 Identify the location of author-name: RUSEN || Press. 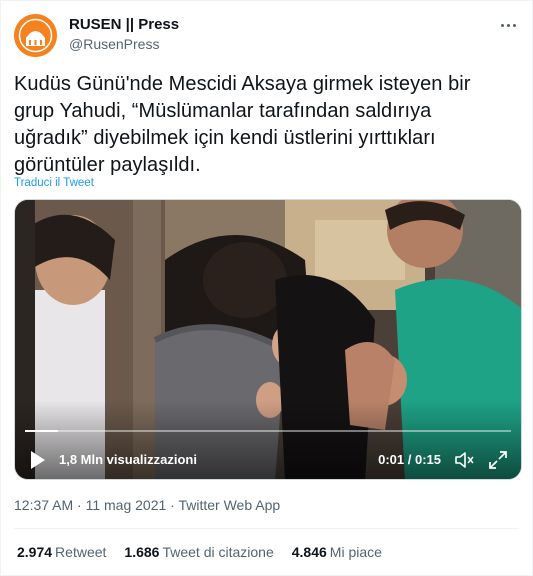
(124, 24).